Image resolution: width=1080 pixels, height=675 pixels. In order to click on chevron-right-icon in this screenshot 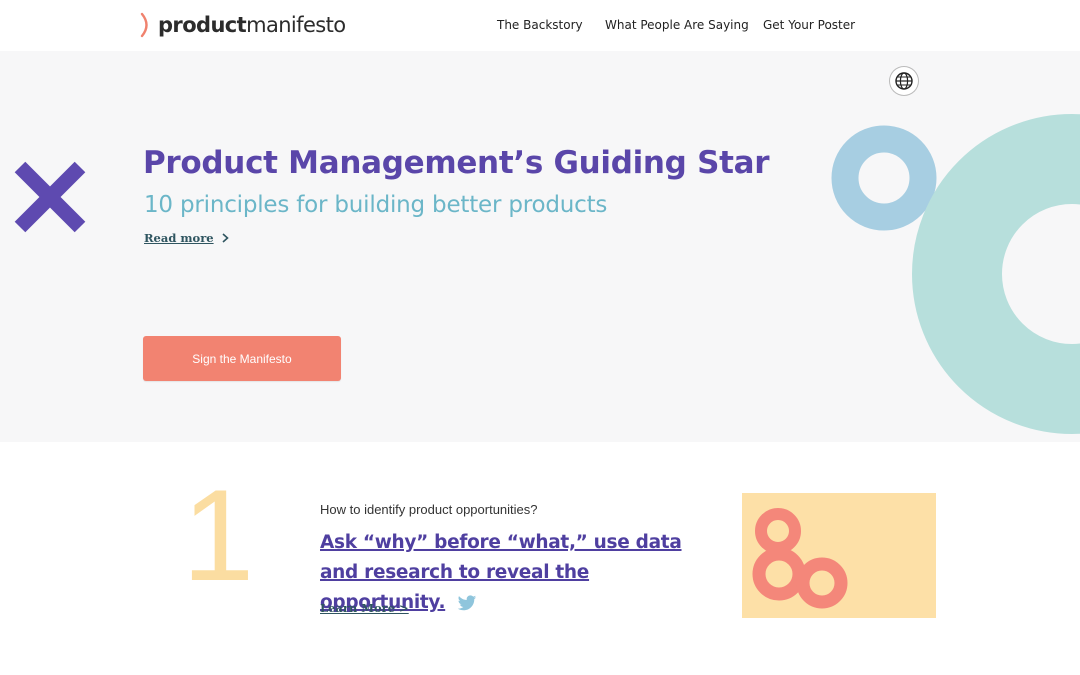, I will do `click(225, 238)`.